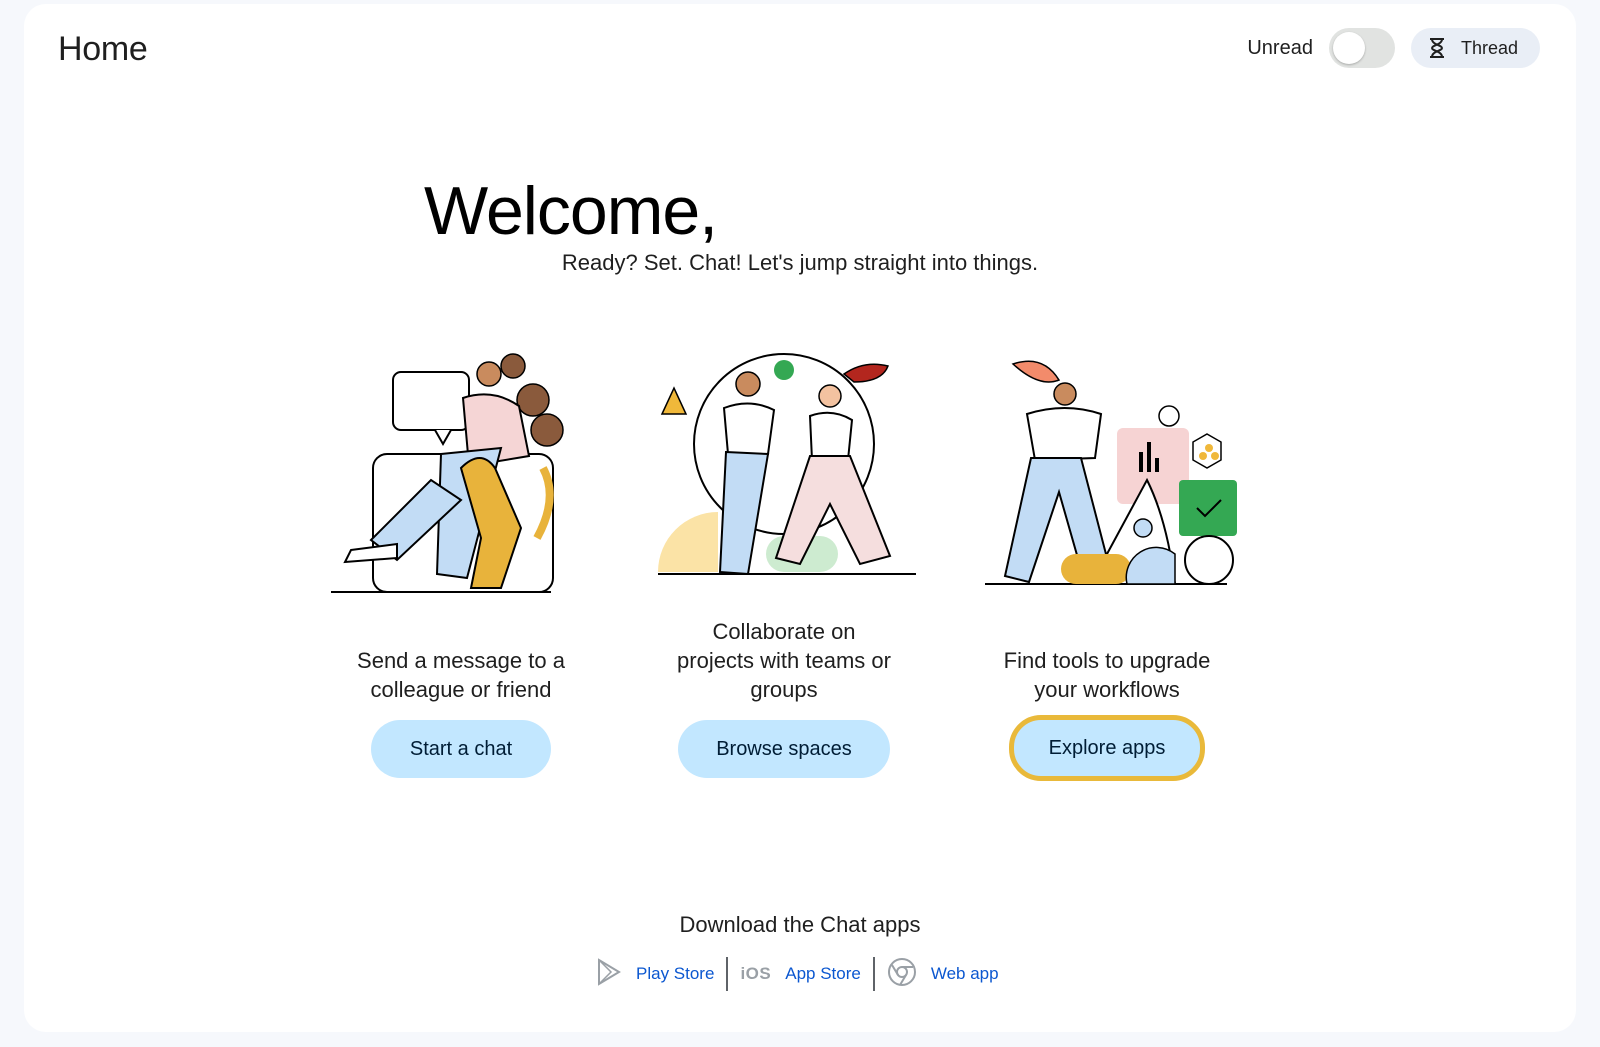 The image size is (1600, 1047). I want to click on card-line: Find tools to upgrade, so click(1107, 660).